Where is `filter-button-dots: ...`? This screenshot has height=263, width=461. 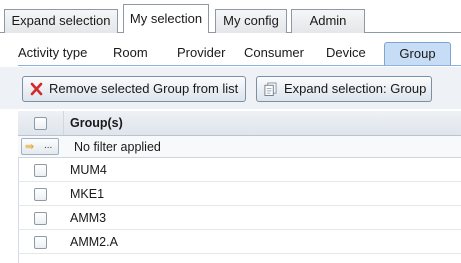
filter-button-dots: ... is located at coordinates (48, 145).